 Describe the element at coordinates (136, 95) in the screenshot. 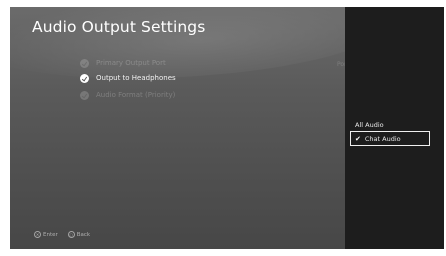

I see `menu-item-label: Audio Format (Priority)` at that location.